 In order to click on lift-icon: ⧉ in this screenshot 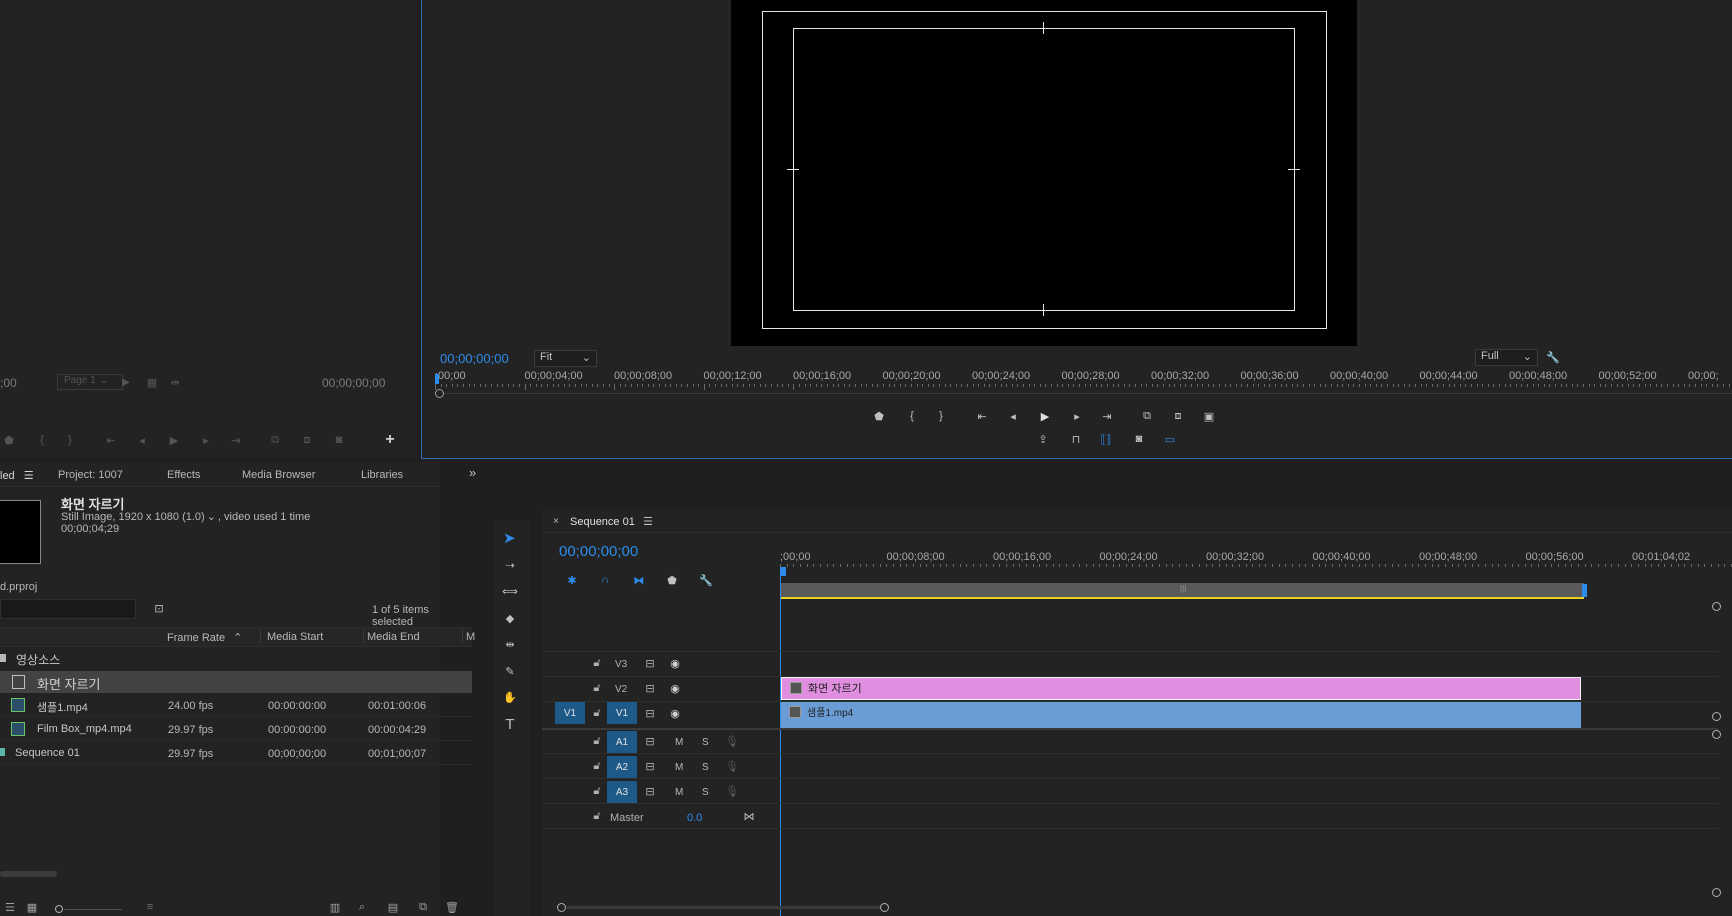, I will do `click(1147, 416)`.